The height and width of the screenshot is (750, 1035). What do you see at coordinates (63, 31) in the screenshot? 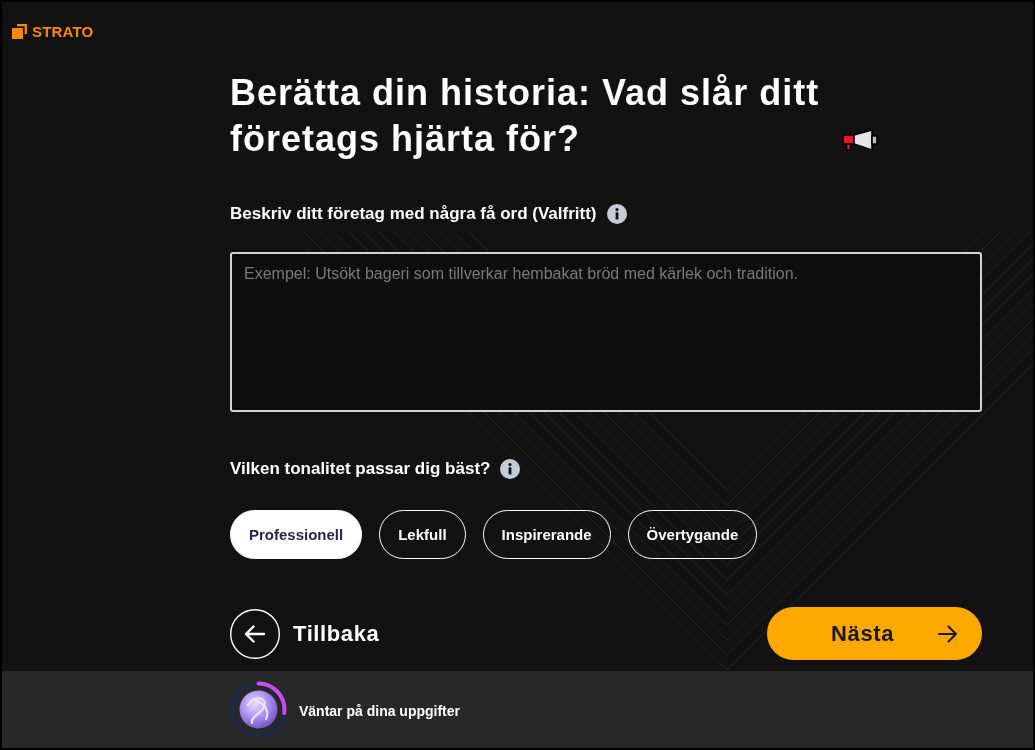
I see `brand-name: STRATO` at bounding box center [63, 31].